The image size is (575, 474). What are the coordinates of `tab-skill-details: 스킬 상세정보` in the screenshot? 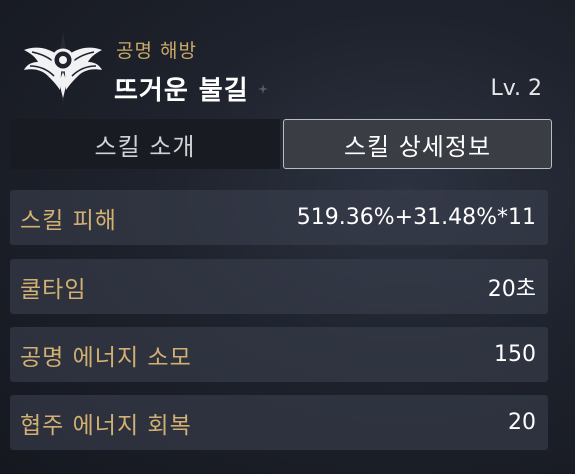 It's located at (417, 144).